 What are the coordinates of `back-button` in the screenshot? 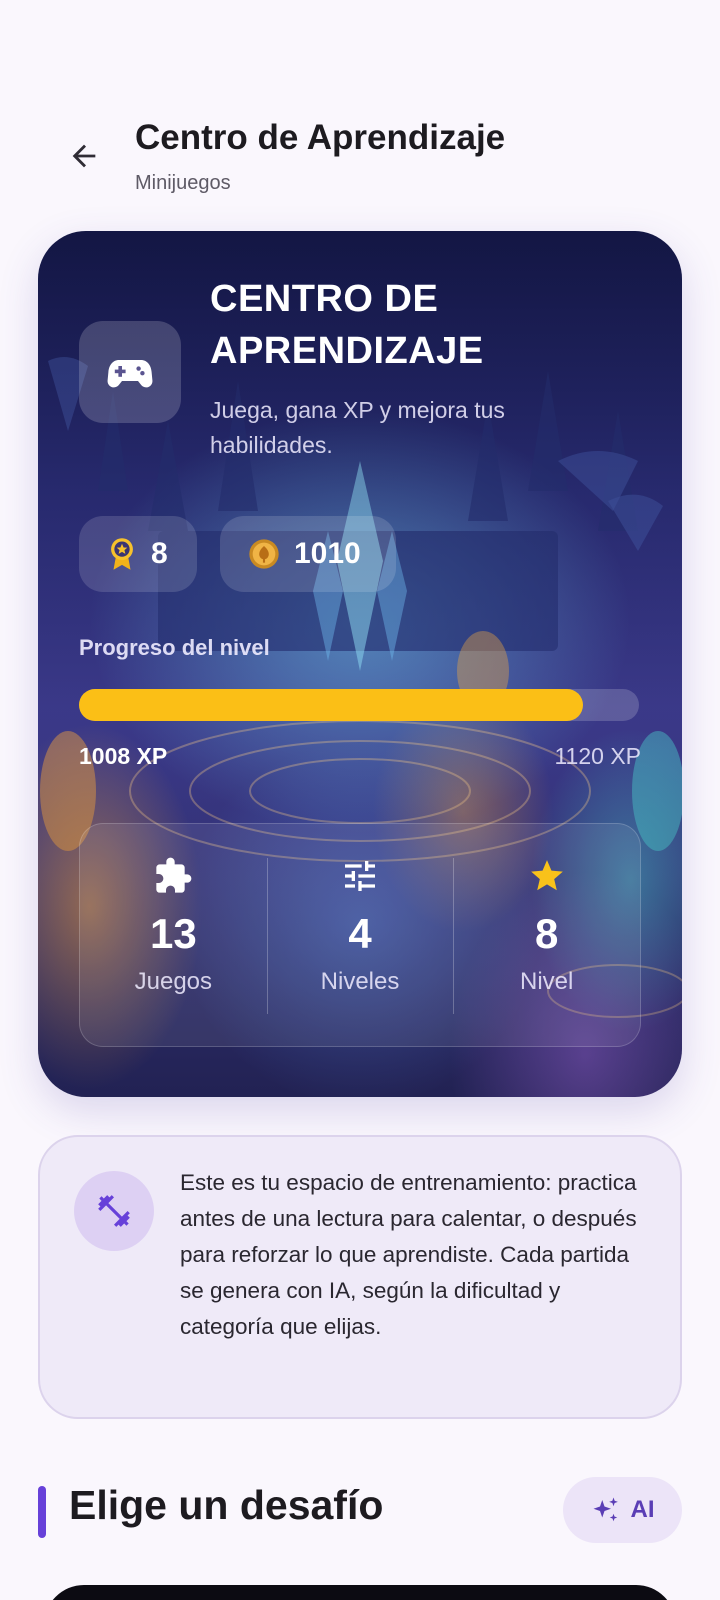 It's located at (84, 156).